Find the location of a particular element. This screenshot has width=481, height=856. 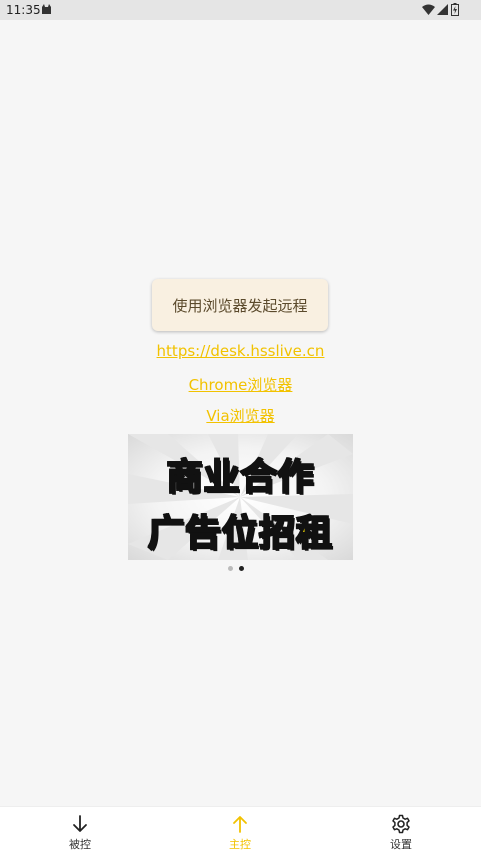

browser-remote-button-label: 使用浏览器发起远程 is located at coordinates (240, 305).